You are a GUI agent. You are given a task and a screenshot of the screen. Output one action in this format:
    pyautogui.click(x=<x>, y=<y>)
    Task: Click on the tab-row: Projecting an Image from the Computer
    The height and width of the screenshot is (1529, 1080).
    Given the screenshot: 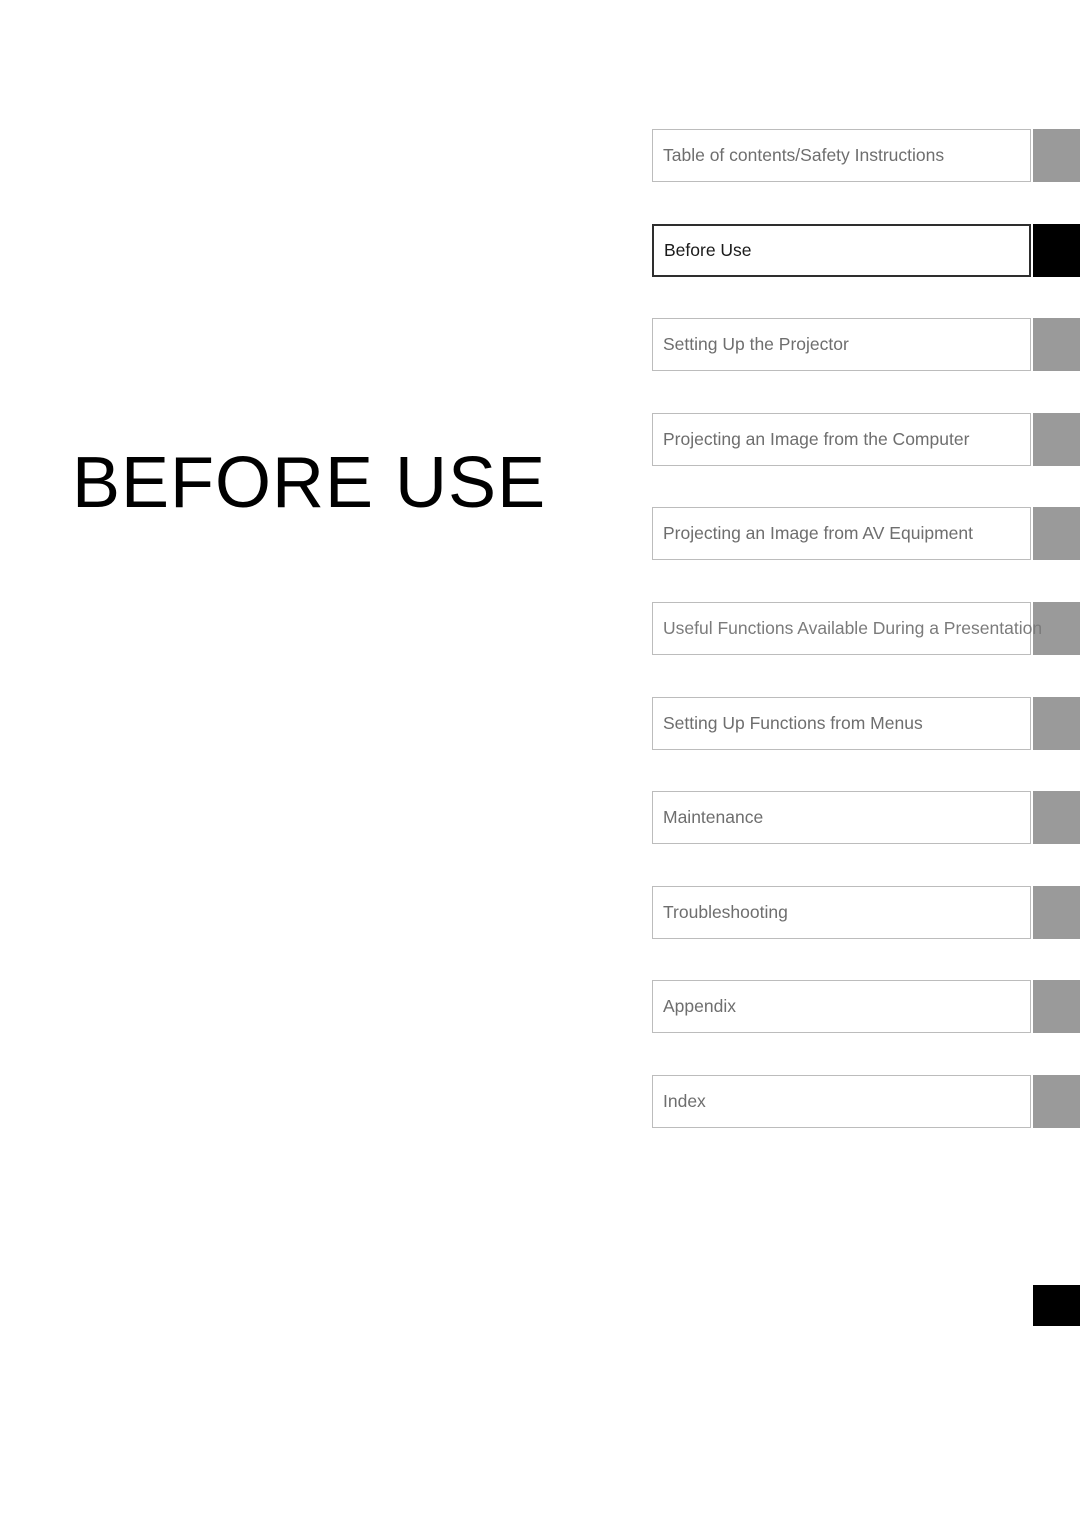 What is the action you would take?
    pyautogui.click(x=866, y=439)
    